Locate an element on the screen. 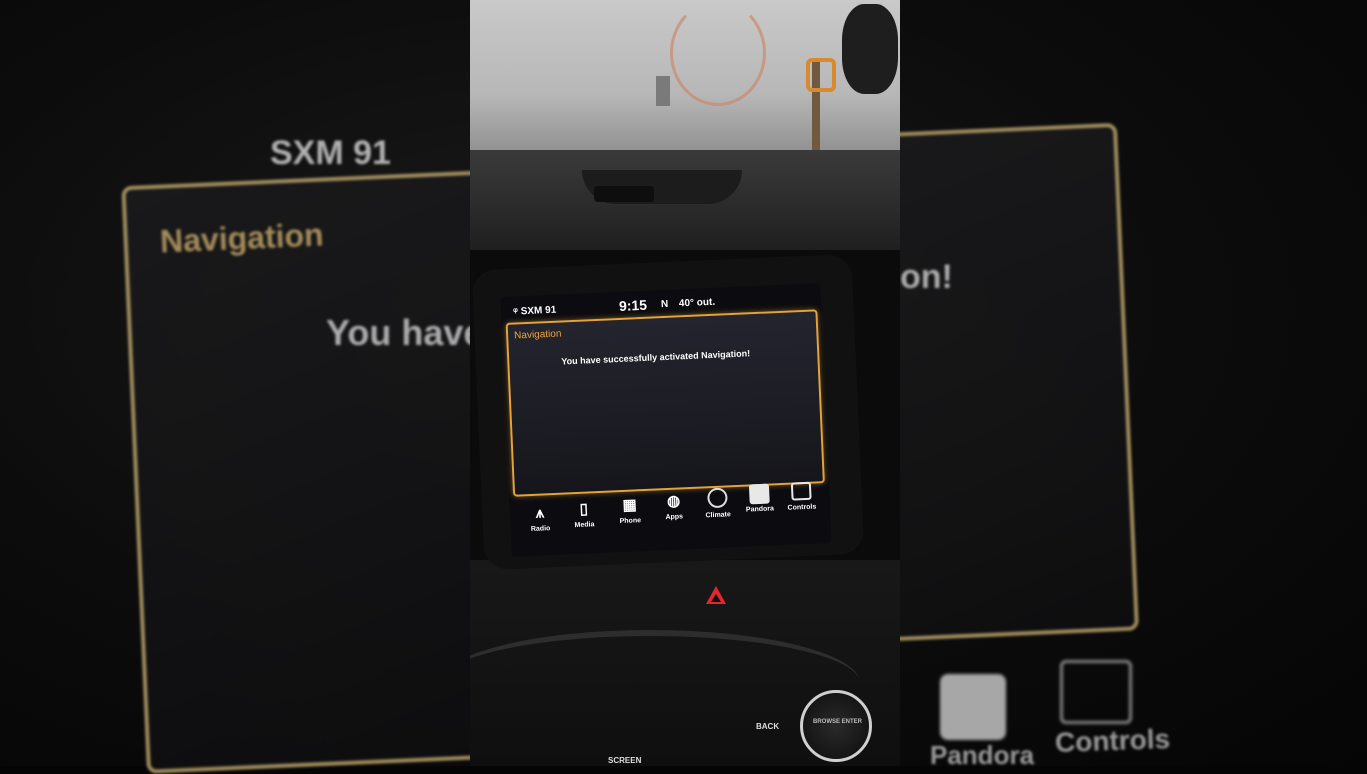 The height and width of the screenshot is (774, 1367). screen-button: SCREEN is located at coordinates (624, 760).